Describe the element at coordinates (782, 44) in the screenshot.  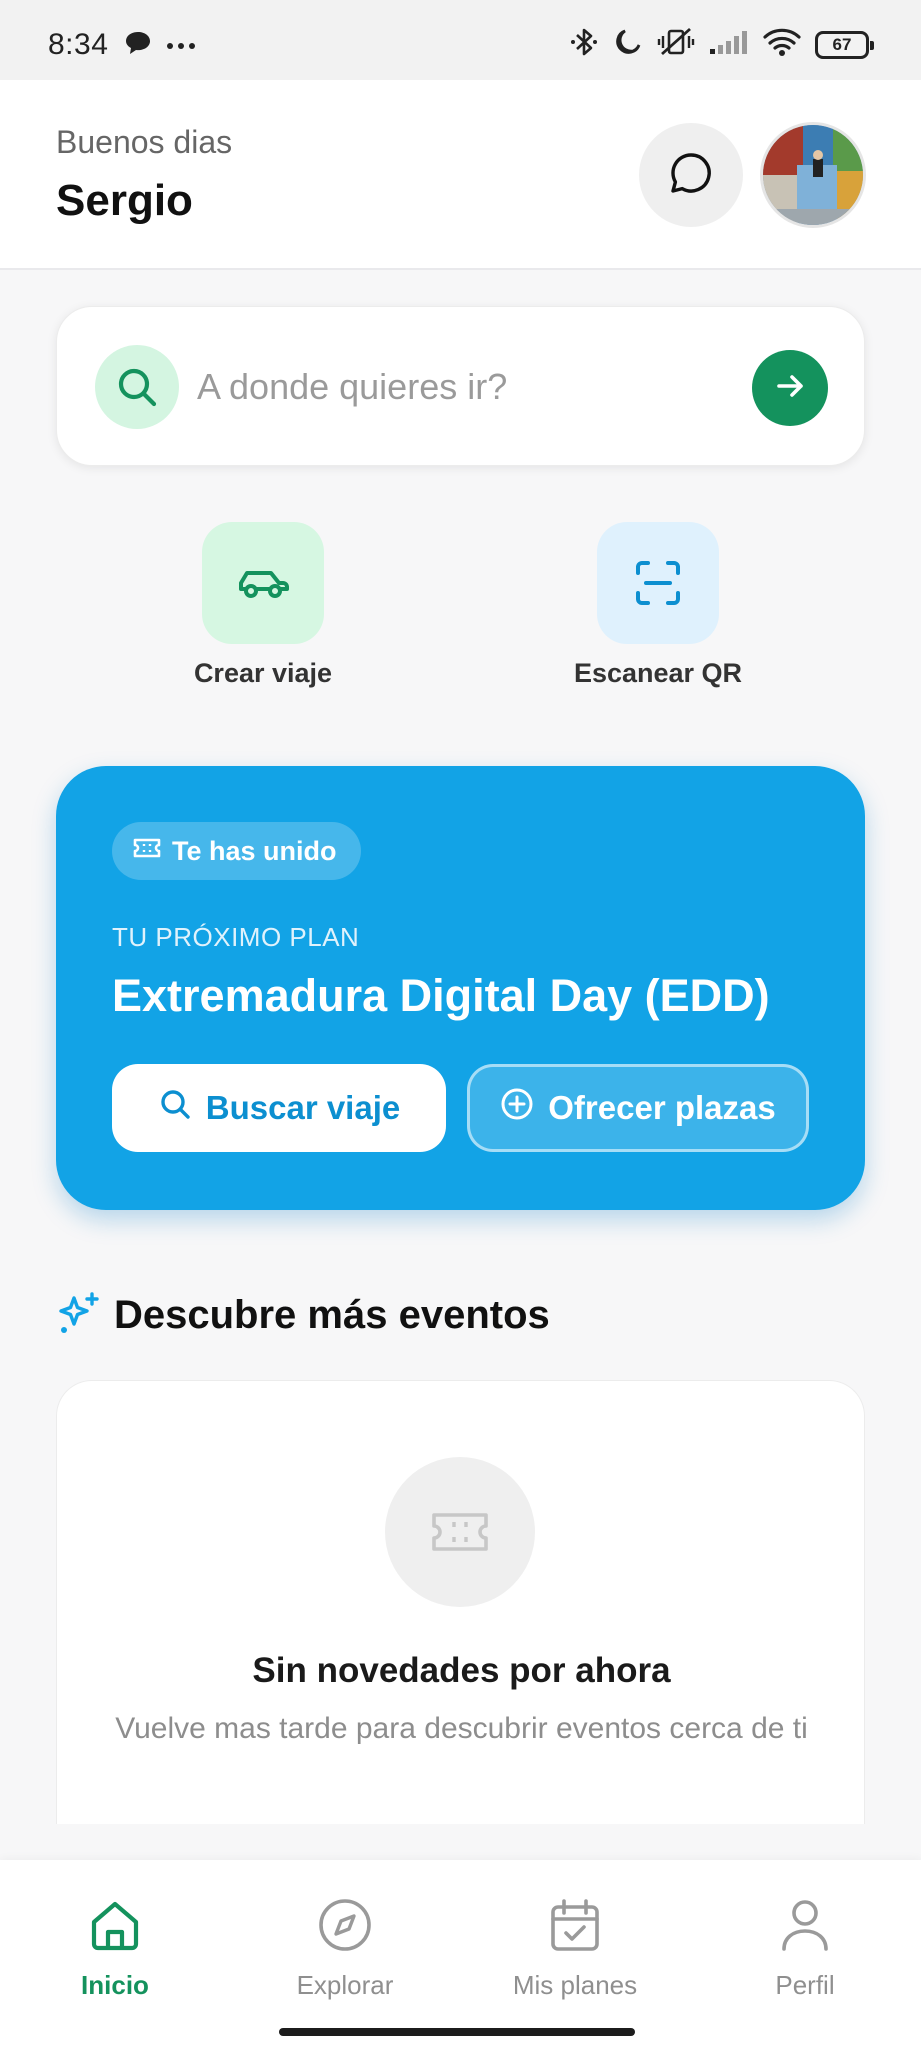
I see `wifi-icon` at that location.